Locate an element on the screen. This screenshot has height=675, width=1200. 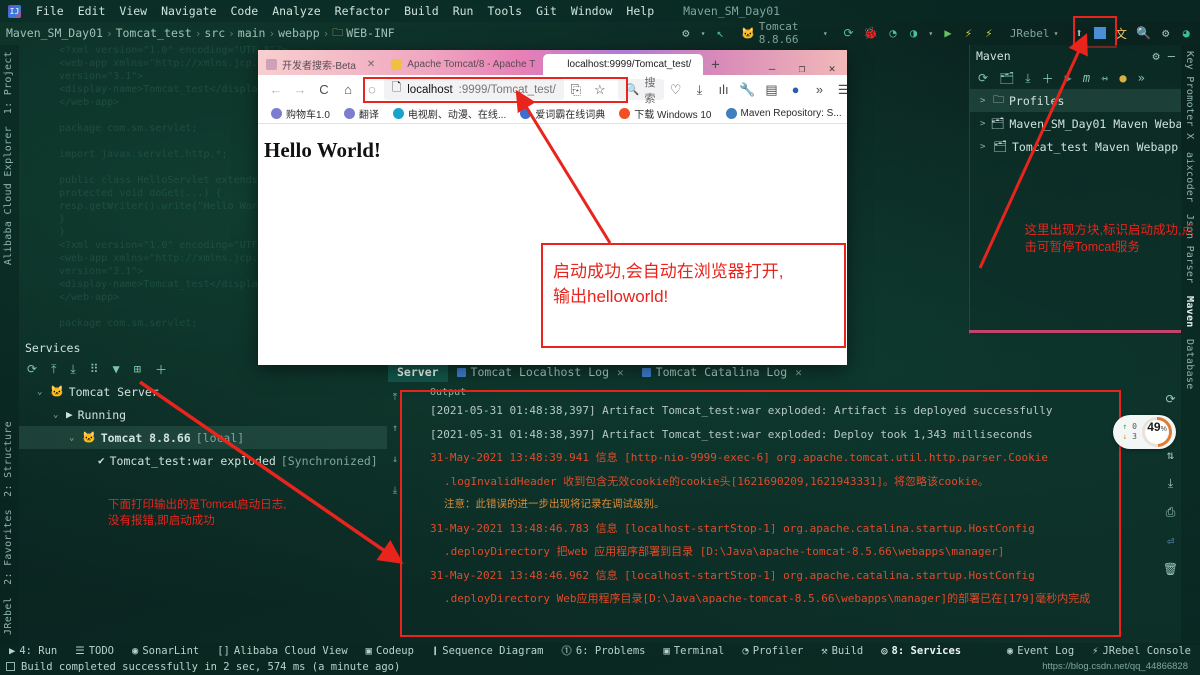
library-icon: ılı is located at coordinates (724, 89).